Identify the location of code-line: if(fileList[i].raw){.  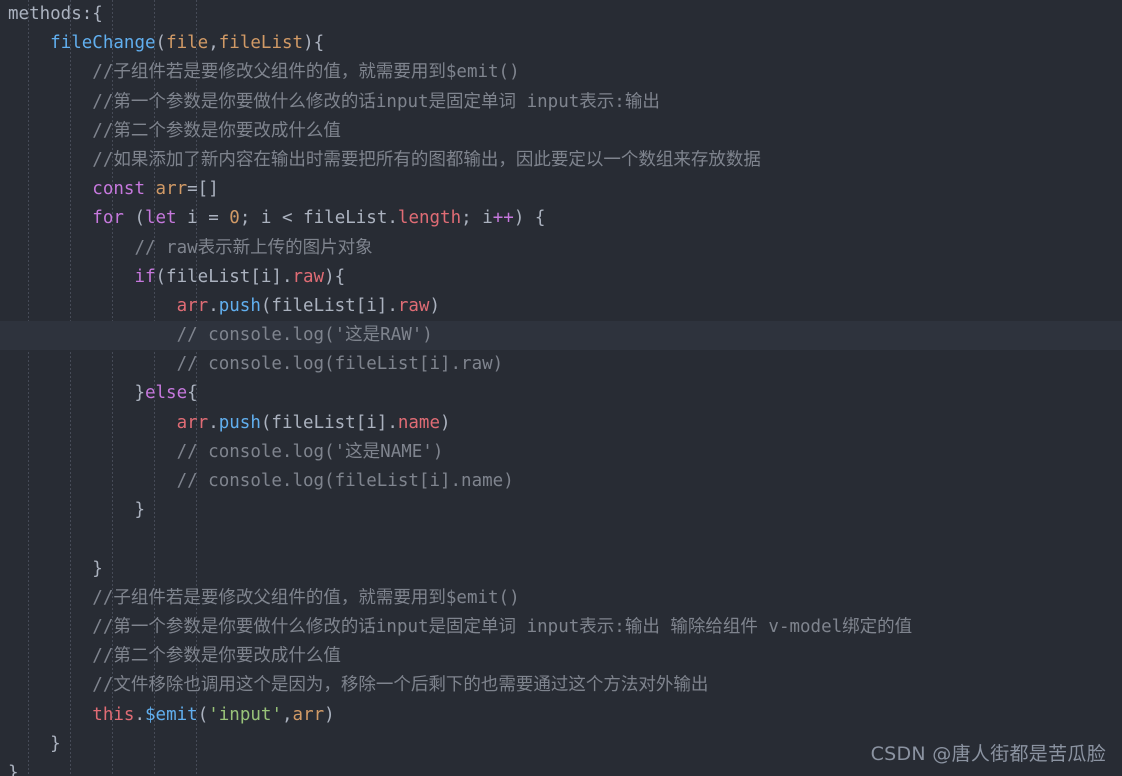
(561, 277).